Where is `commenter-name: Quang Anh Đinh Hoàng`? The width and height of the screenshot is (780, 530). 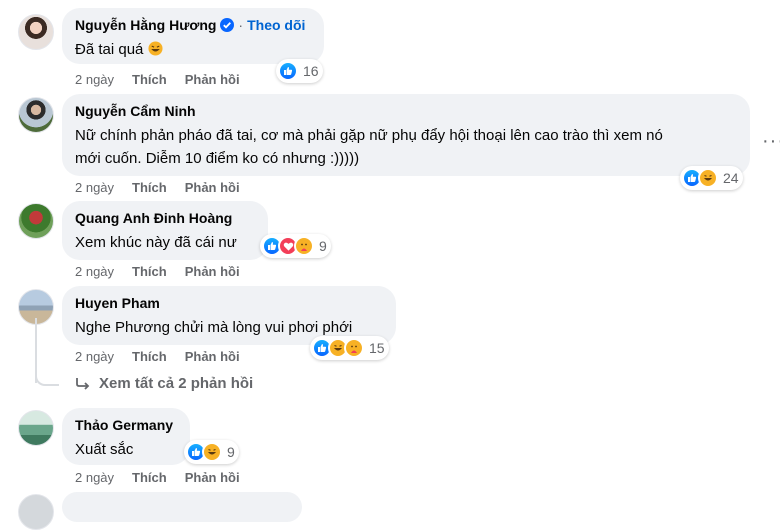 commenter-name: Quang Anh Đinh Hoàng is located at coordinates (165, 218).